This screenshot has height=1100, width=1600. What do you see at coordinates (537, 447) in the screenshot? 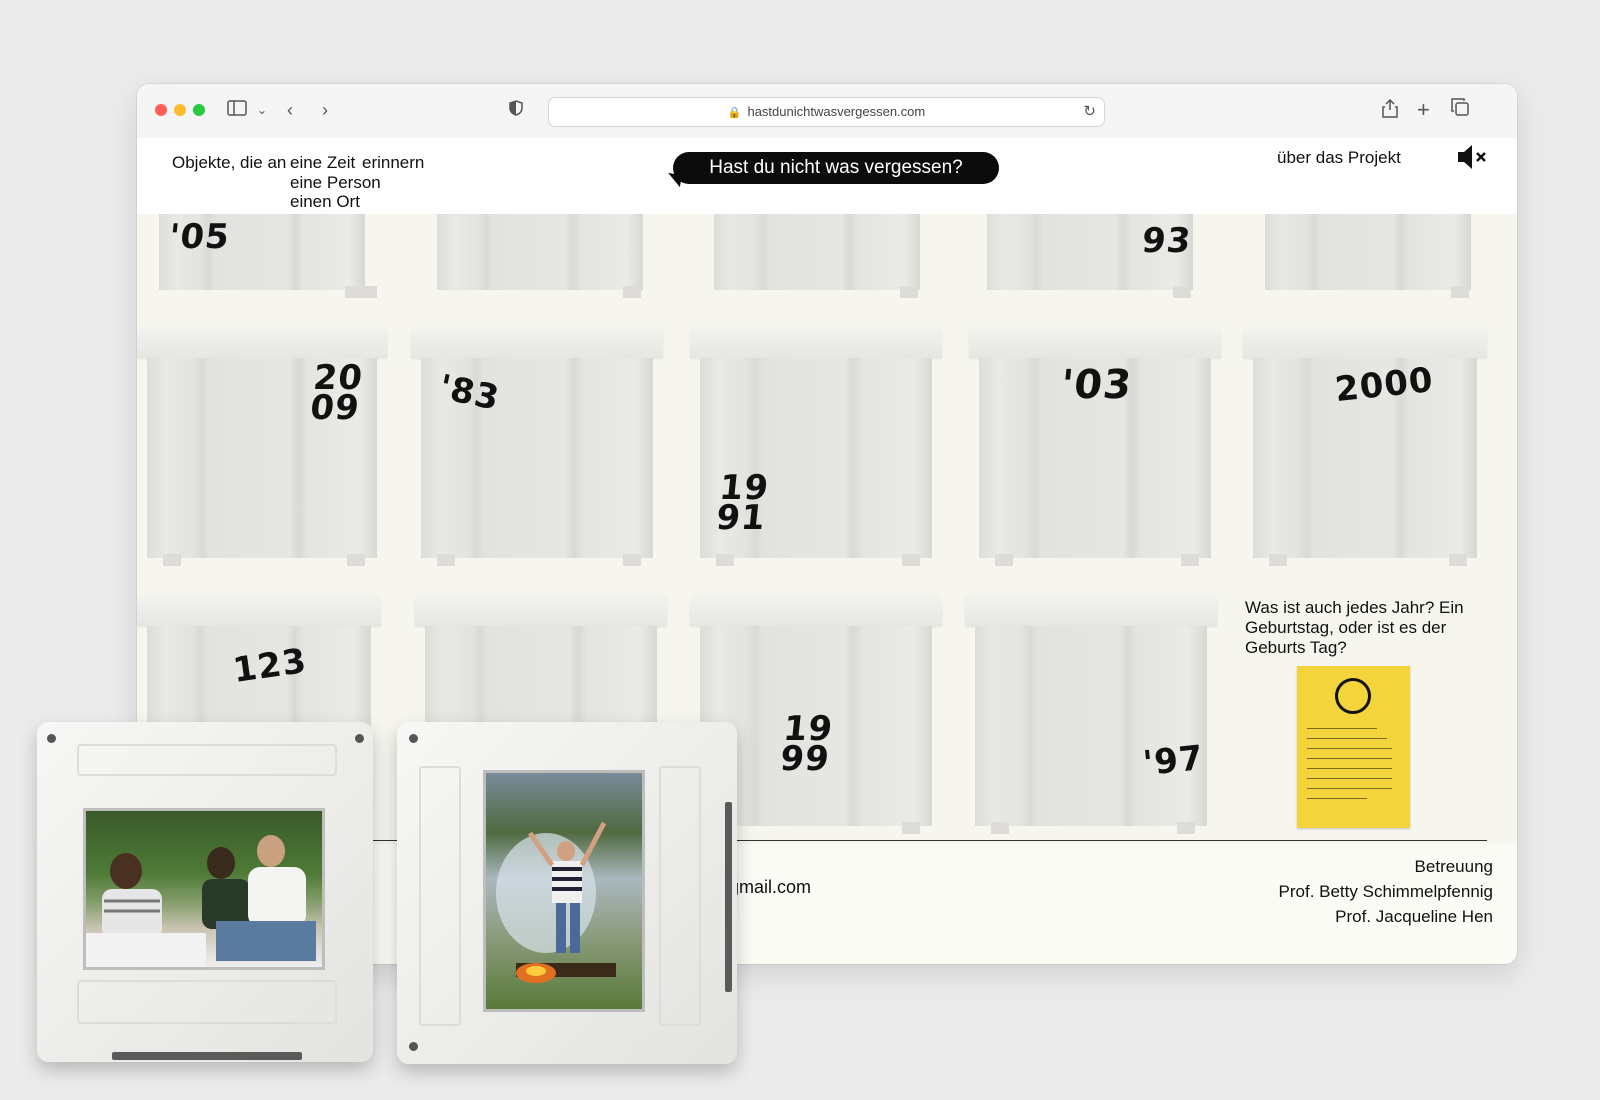
I see `drawer: '83` at bounding box center [537, 447].